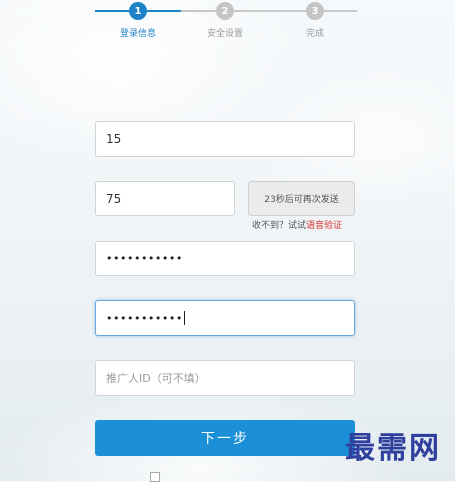 The image size is (455, 482). Describe the element at coordinates (184, 318) in the screenshot. I see `text-cursor` at that location.